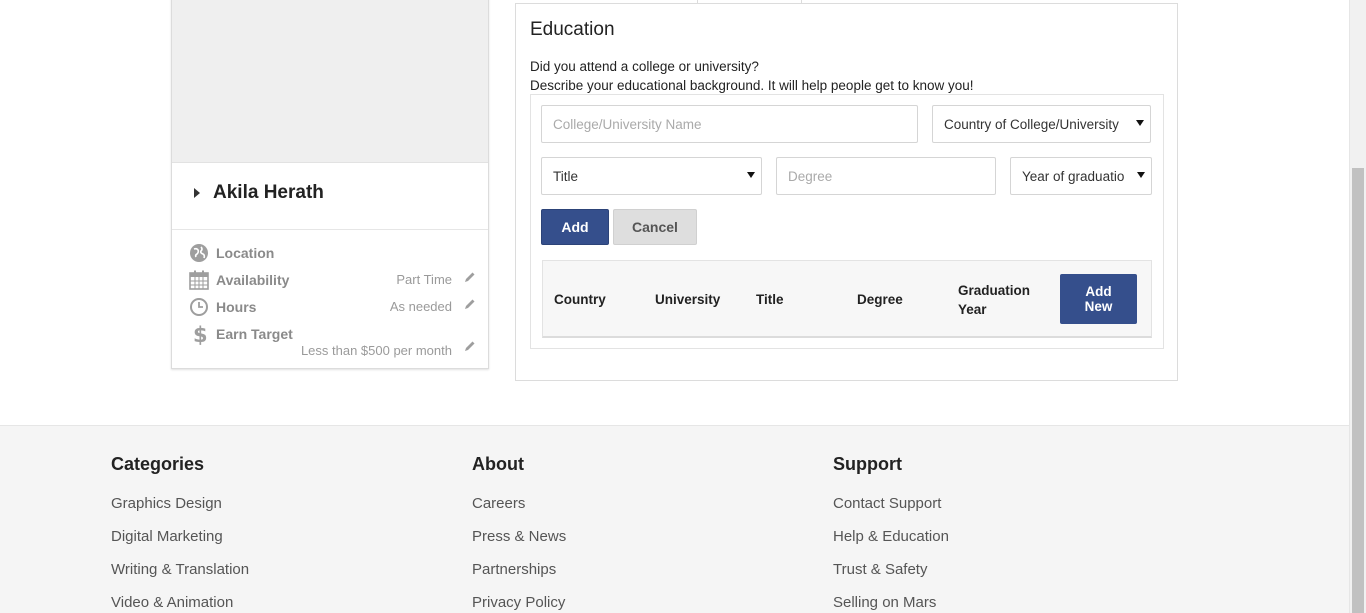 The image size is (1366, 613). Describe the element at coordinates (180, 603) in the screenshot. I see `footer-link-video-animation: Video & Animation` at that location.